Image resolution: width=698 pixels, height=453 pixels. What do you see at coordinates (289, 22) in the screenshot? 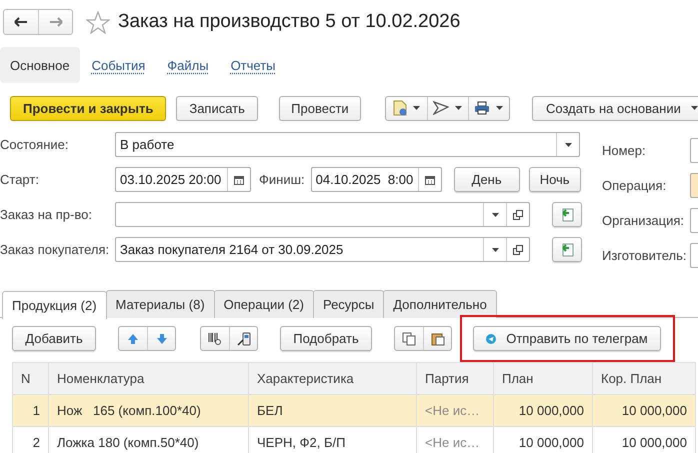
I see `window-title: Заказ на производство 5 от 10.02.2026` at bounding box center [289, 22].